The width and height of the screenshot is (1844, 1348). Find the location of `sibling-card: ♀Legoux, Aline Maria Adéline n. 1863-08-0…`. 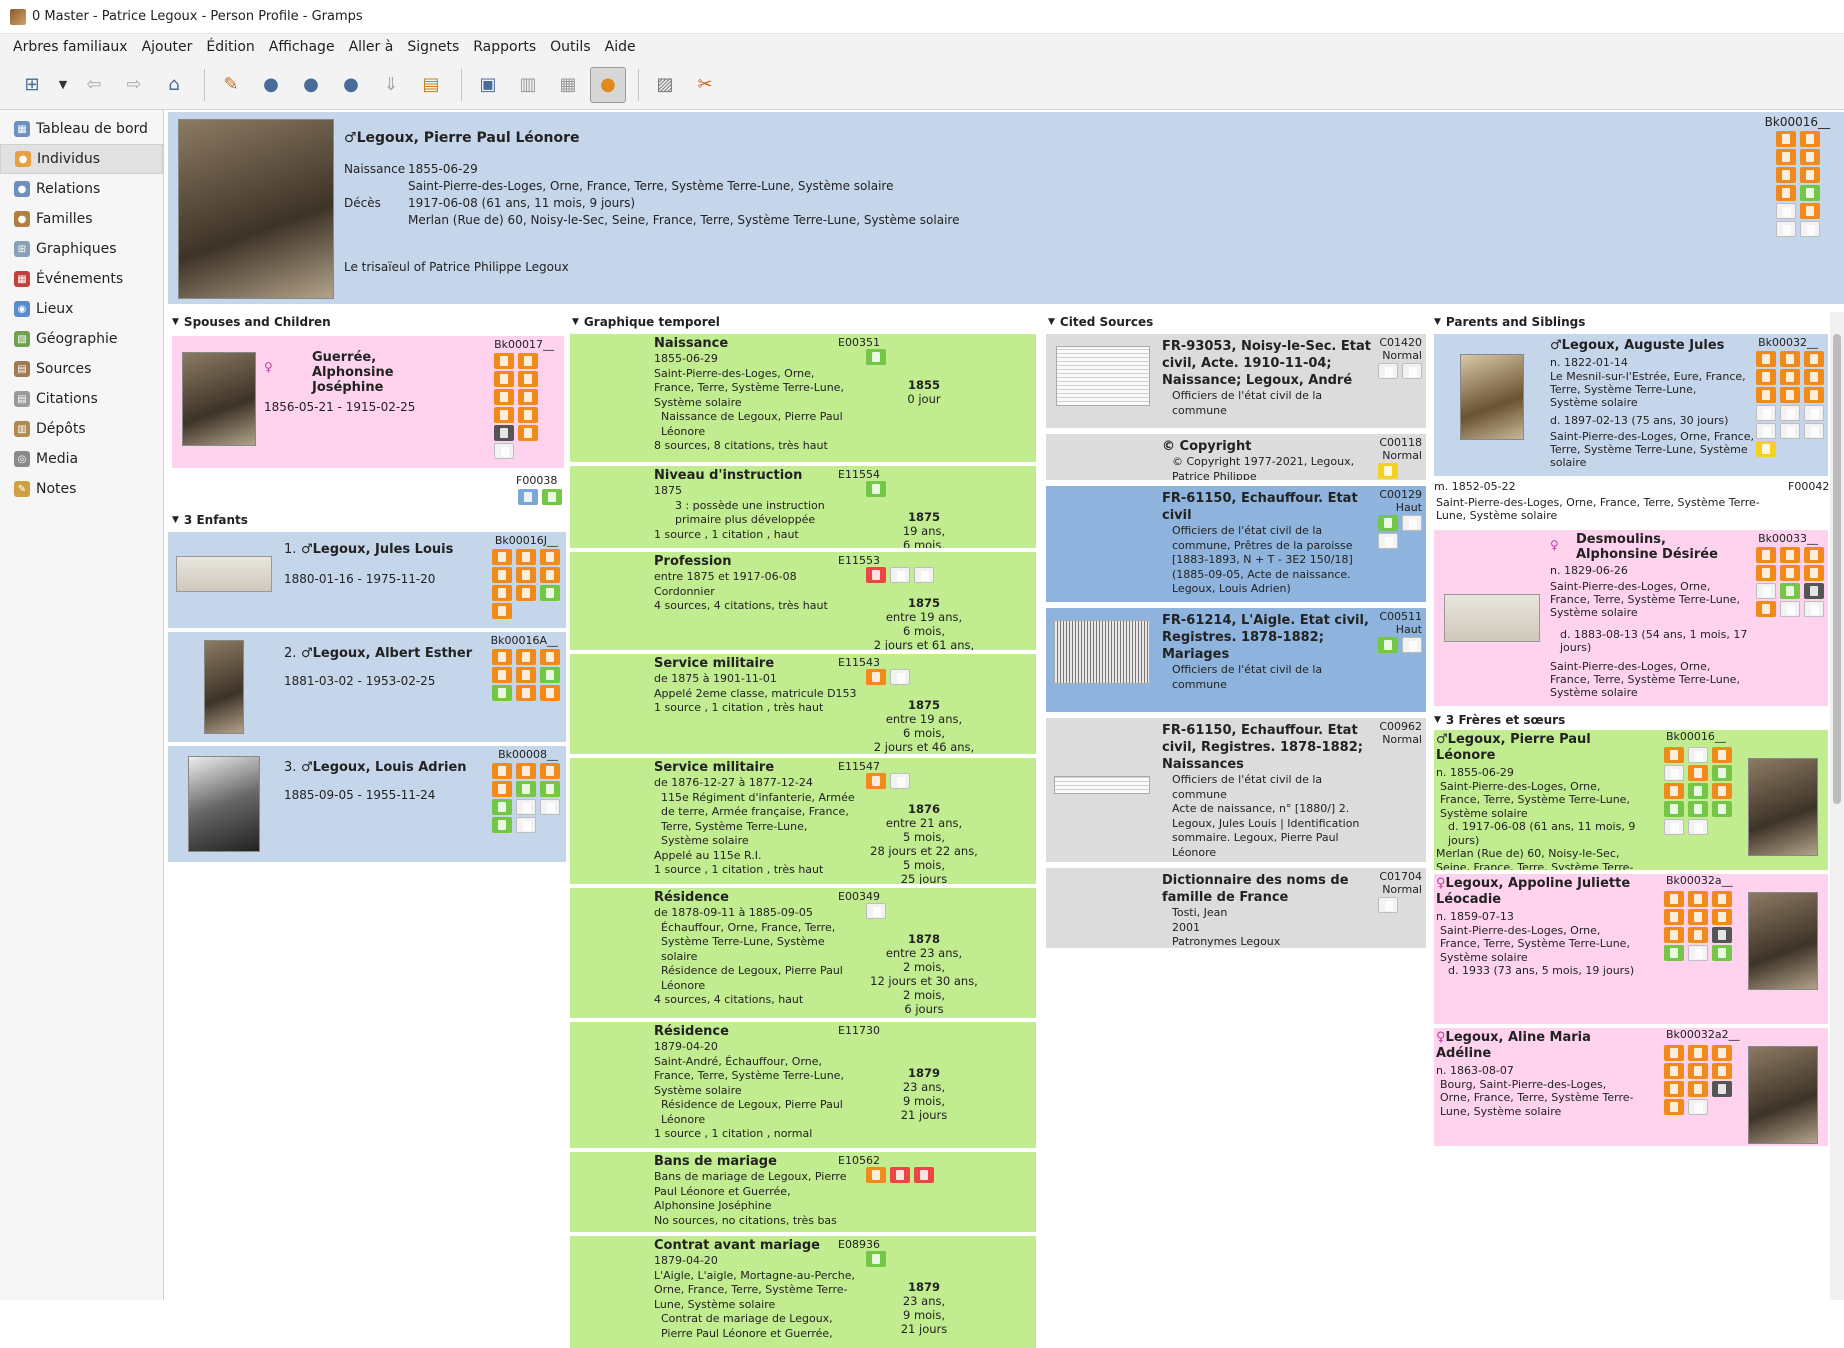

sibling-card: ♀Legoux, Aline Maria Adéline n. 1863-08-0… is located at coordinates (1631, 1087).